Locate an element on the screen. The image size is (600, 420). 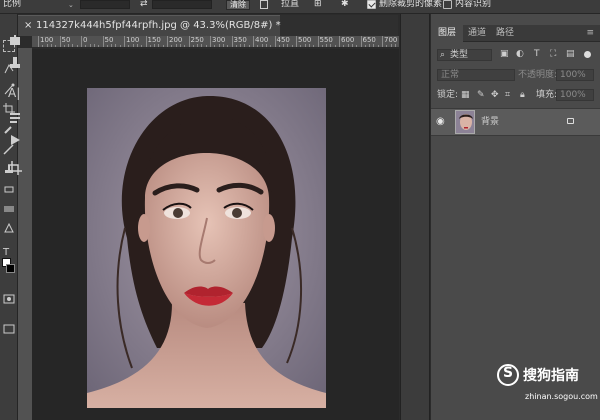
gradient-icon is located at coordinates (9, 206).